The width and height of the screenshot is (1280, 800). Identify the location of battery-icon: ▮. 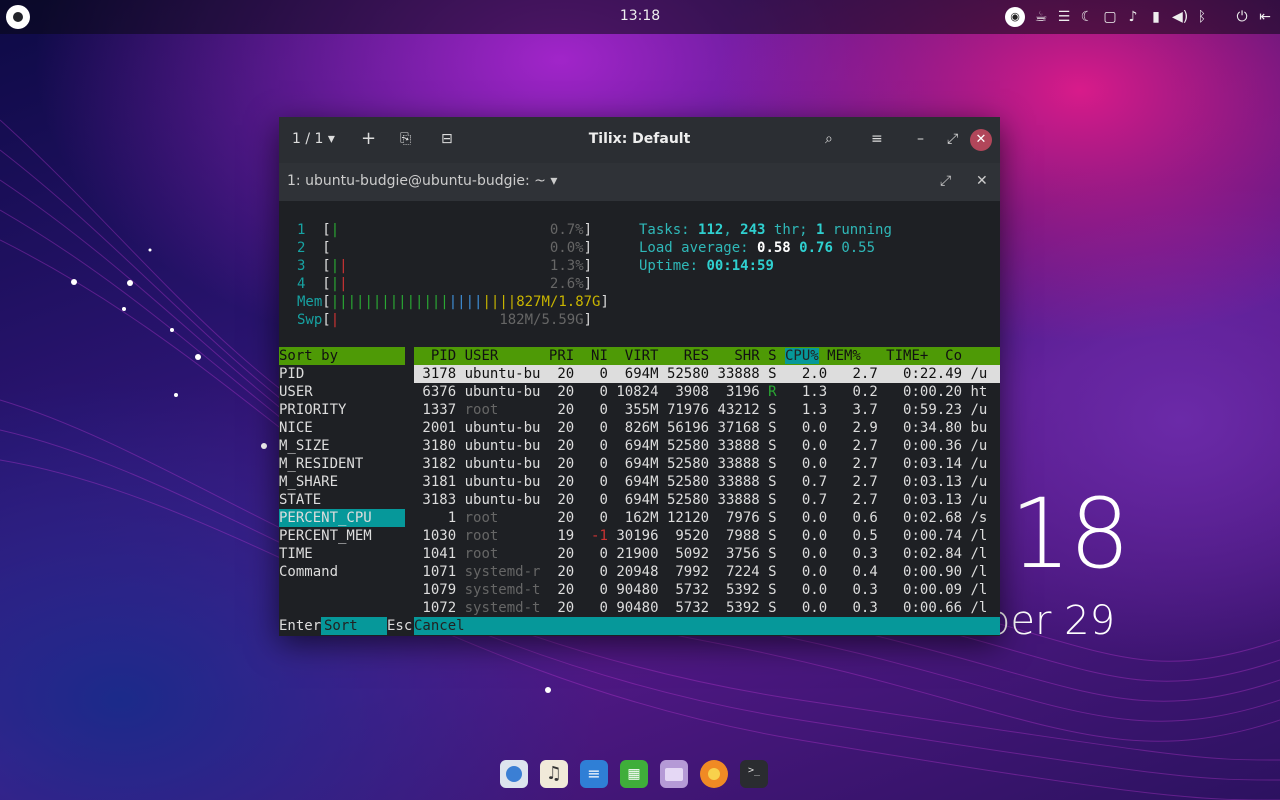
(1156, 17).